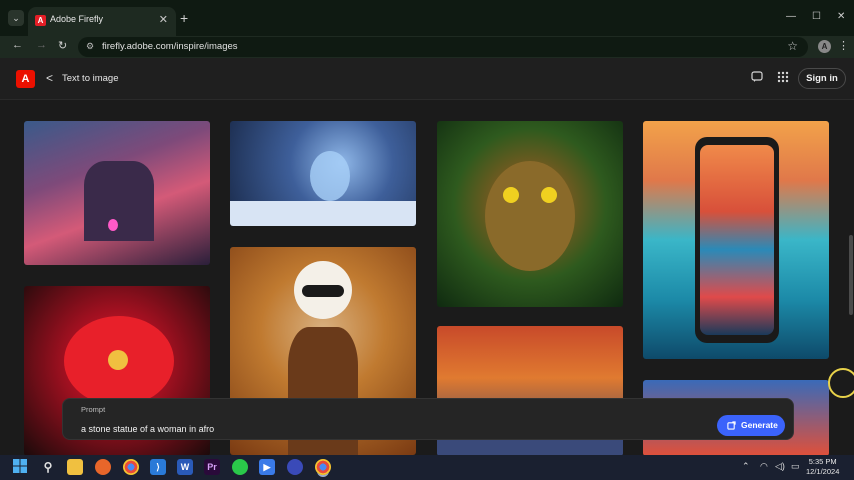 The width and height of the screenshot is (854, 480). I want to click on word-icon: W, so click(185, 467).